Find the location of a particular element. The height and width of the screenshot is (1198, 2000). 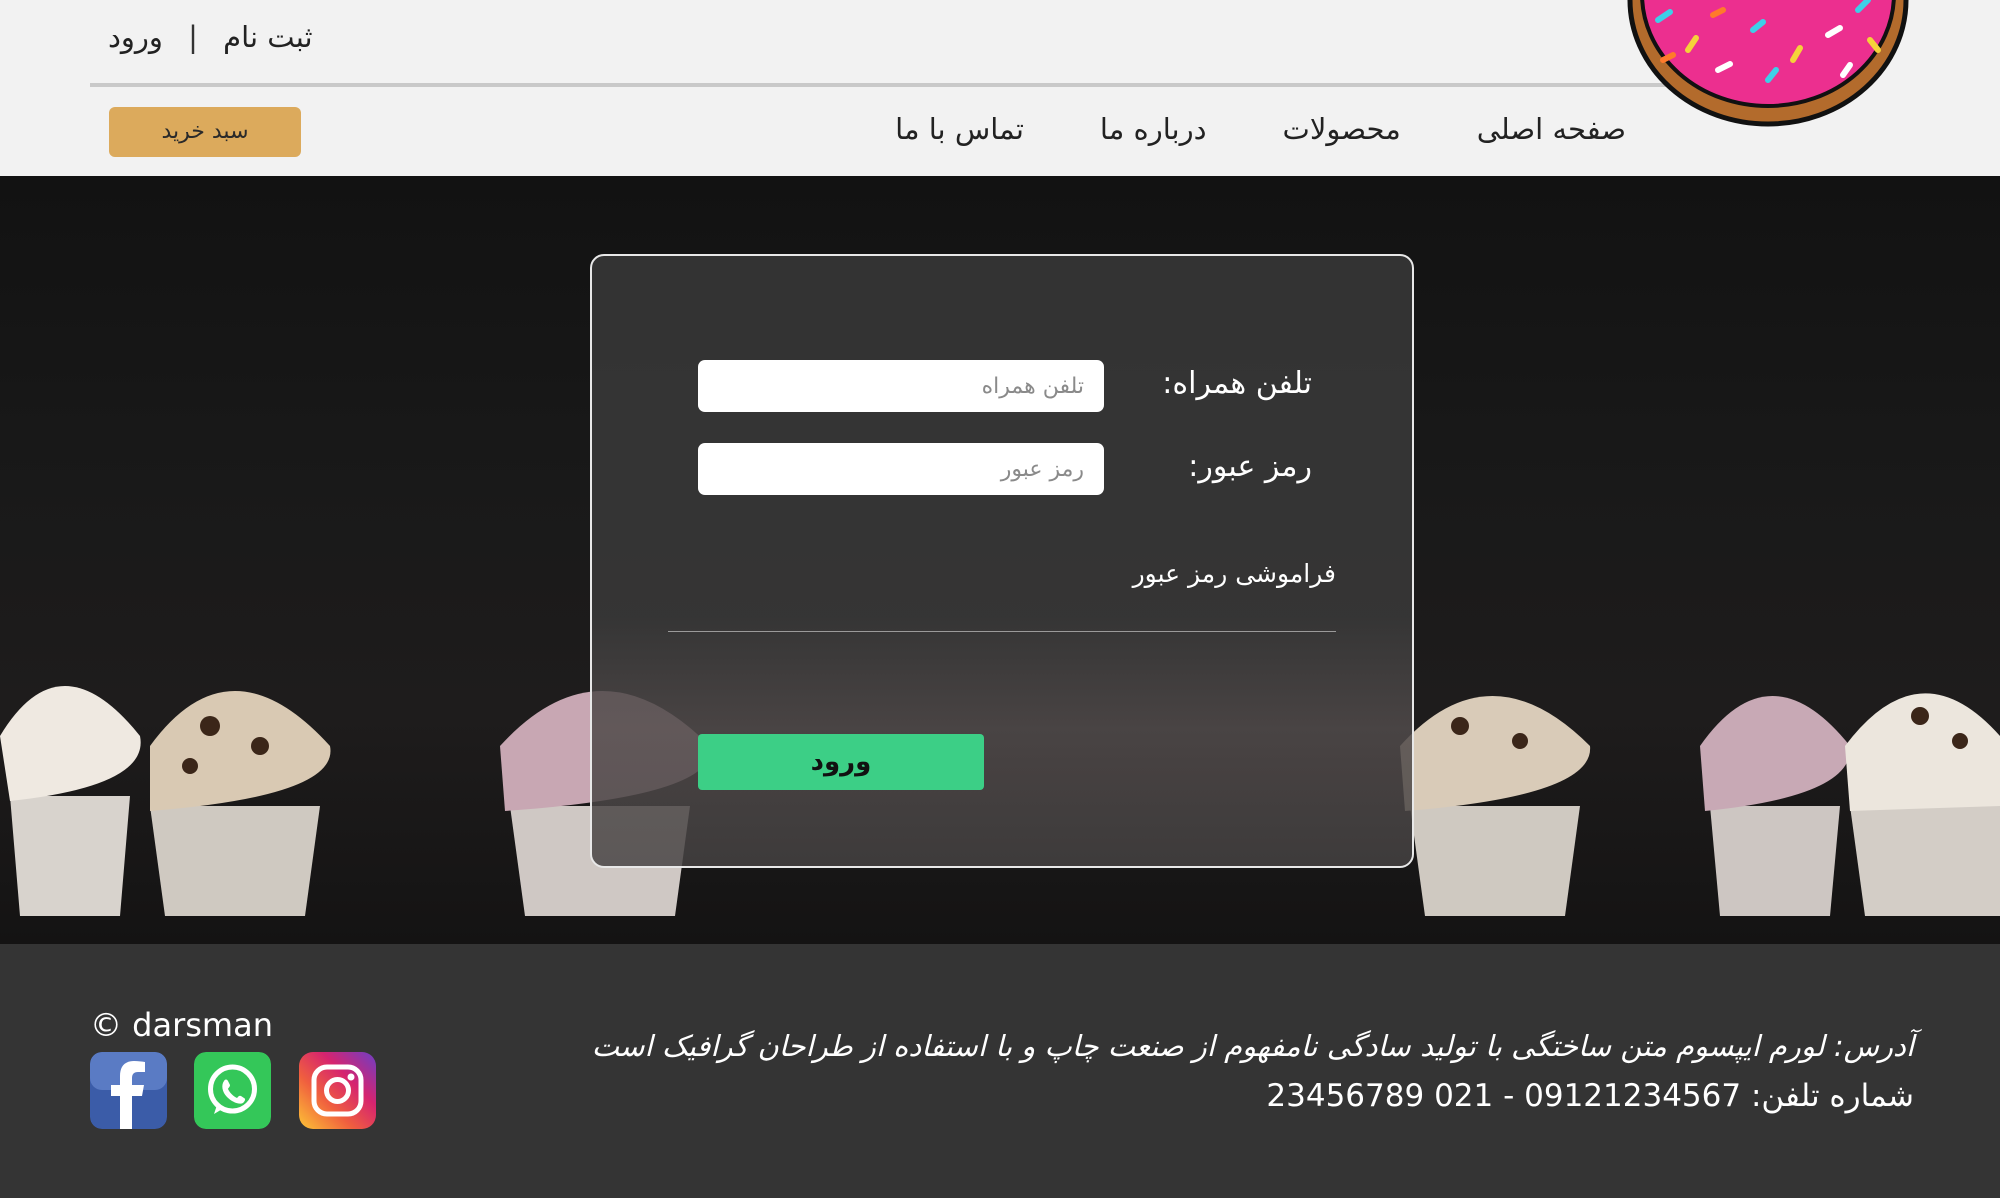

donut-logo-icon is located at coordinates (1768, 65).